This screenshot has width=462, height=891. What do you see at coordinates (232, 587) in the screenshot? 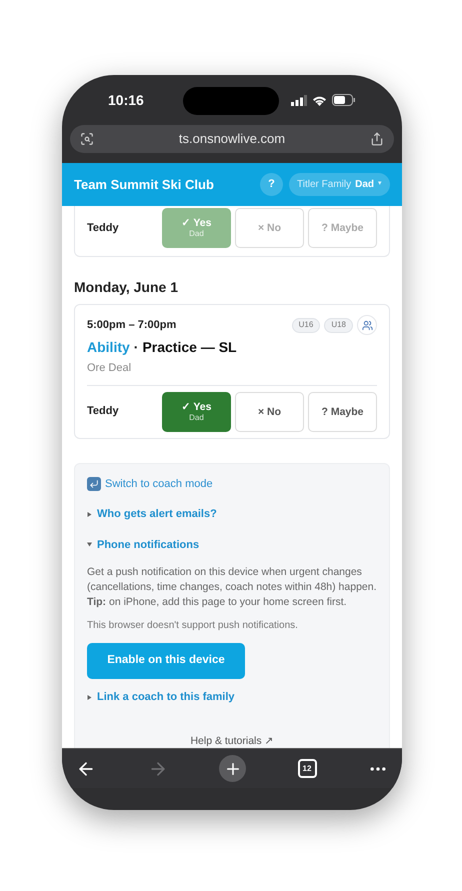
I see `notification-description: Get a push notification on this device when urgent changes (cancellations, time changes, coach notes within 48h) happen. Tip: on iPhone, add this page to your home screen first.` at bounding box center [232, 587].